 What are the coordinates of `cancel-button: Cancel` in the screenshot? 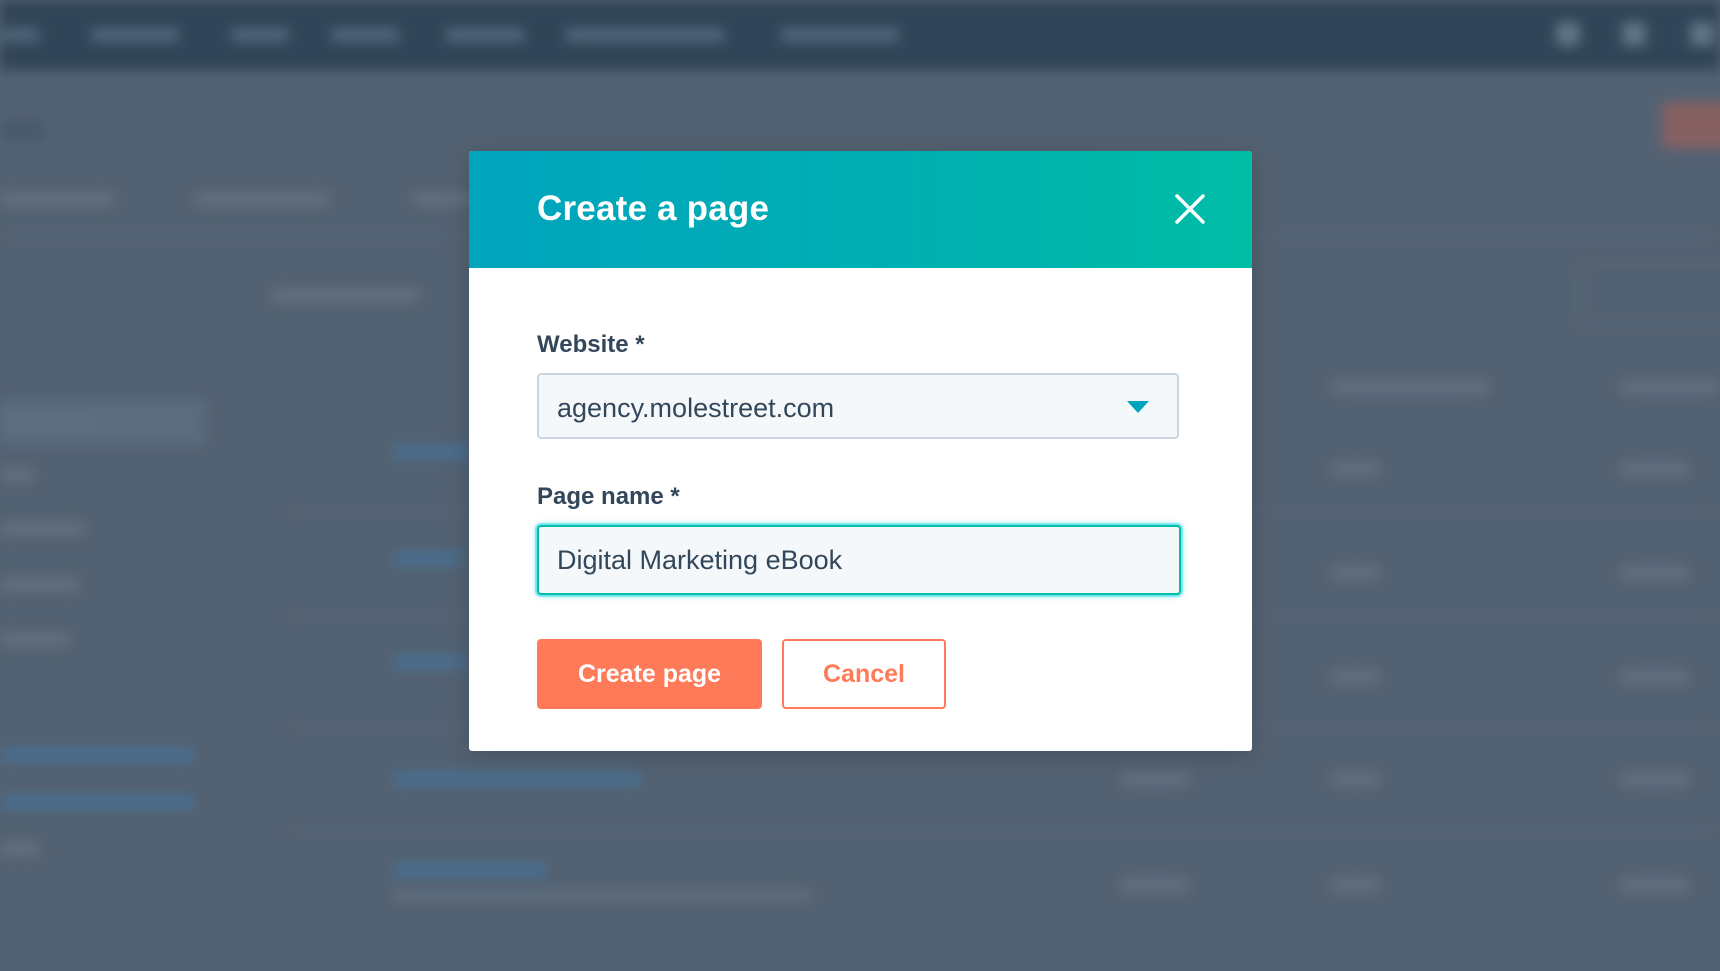 It's located at (864, 674).